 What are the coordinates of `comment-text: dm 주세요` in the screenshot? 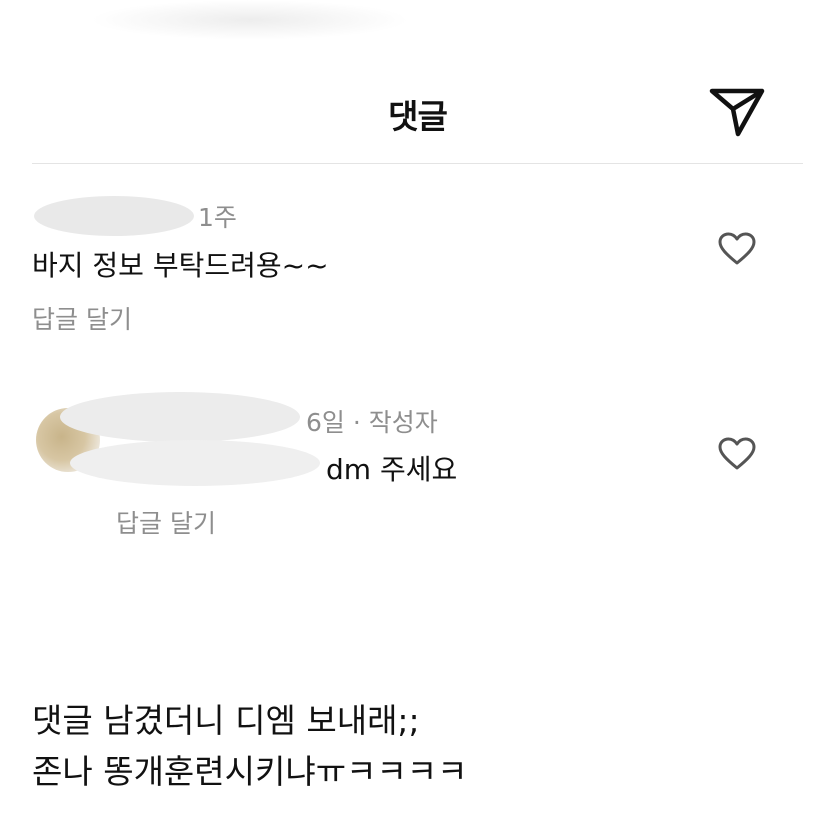 It's located at (392, 469).